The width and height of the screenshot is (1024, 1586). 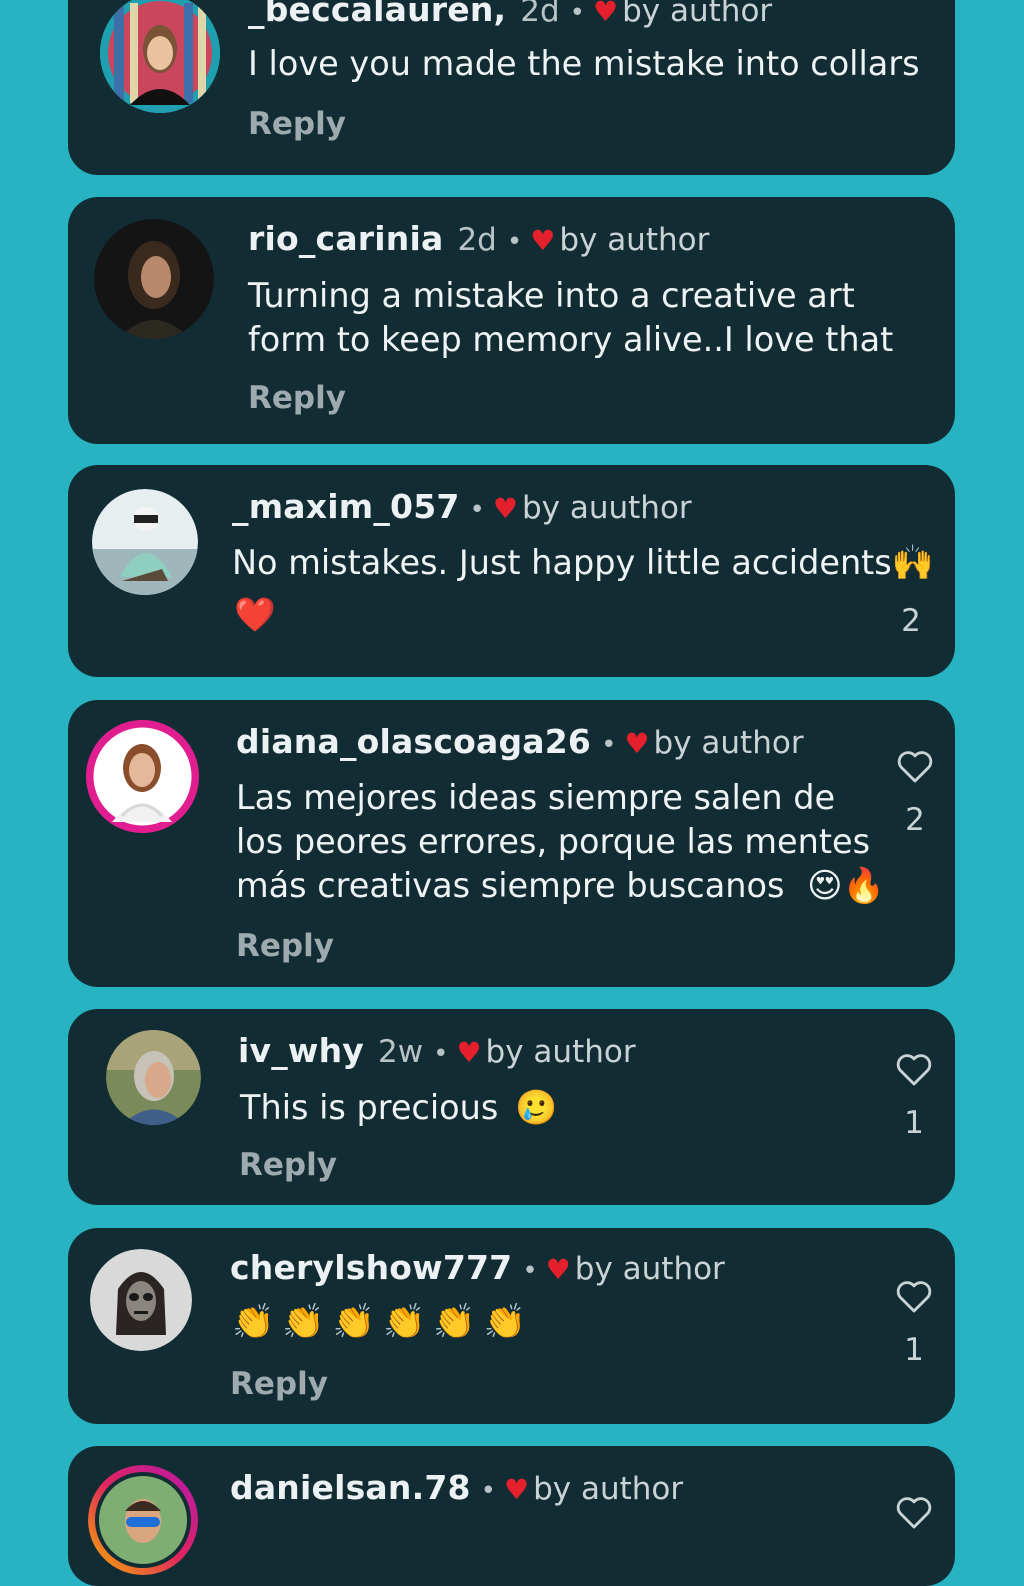 What do you see at coordinates (536, 797) in the screenshot?
I see `comment-text-line: Las mejores ideas siempre salen de` at bounding box center [536, 797].